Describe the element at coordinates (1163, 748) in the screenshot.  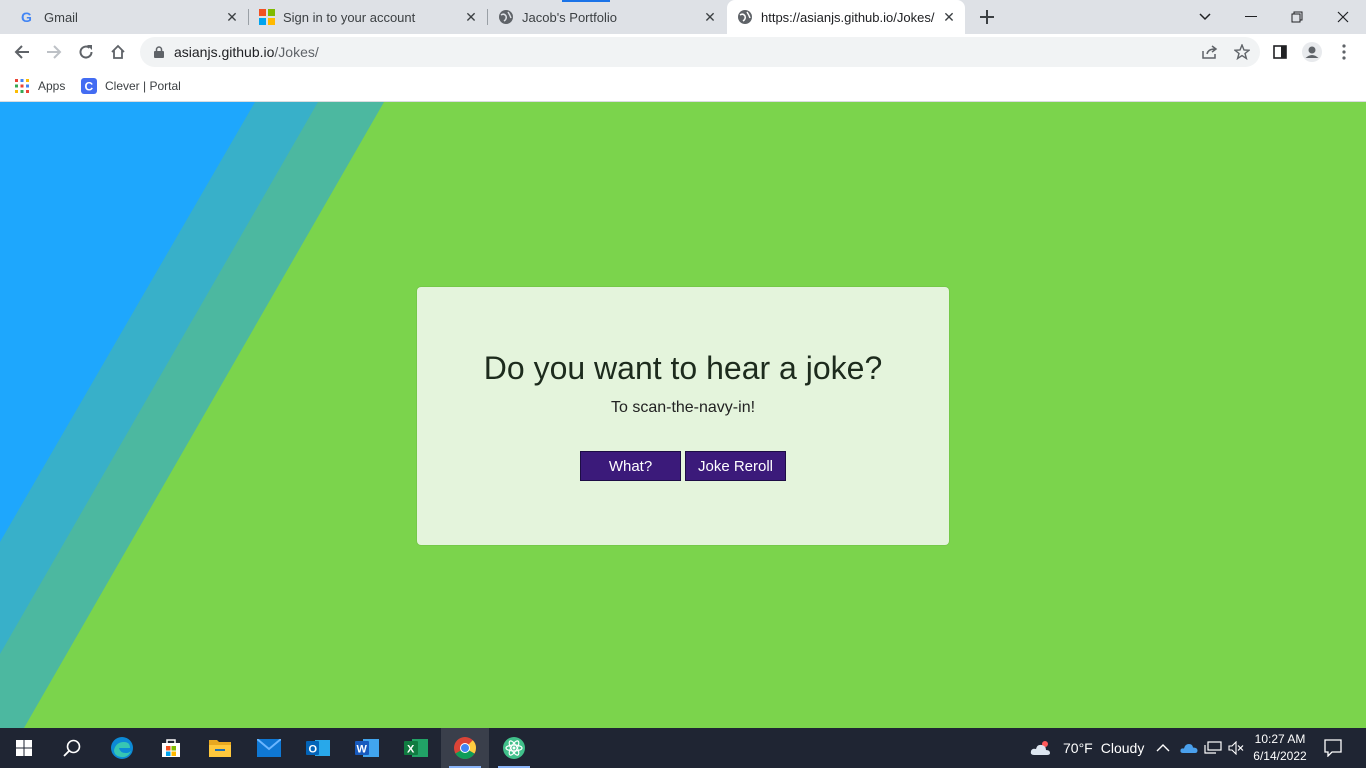
I see `show-hidden-icons` at that location.